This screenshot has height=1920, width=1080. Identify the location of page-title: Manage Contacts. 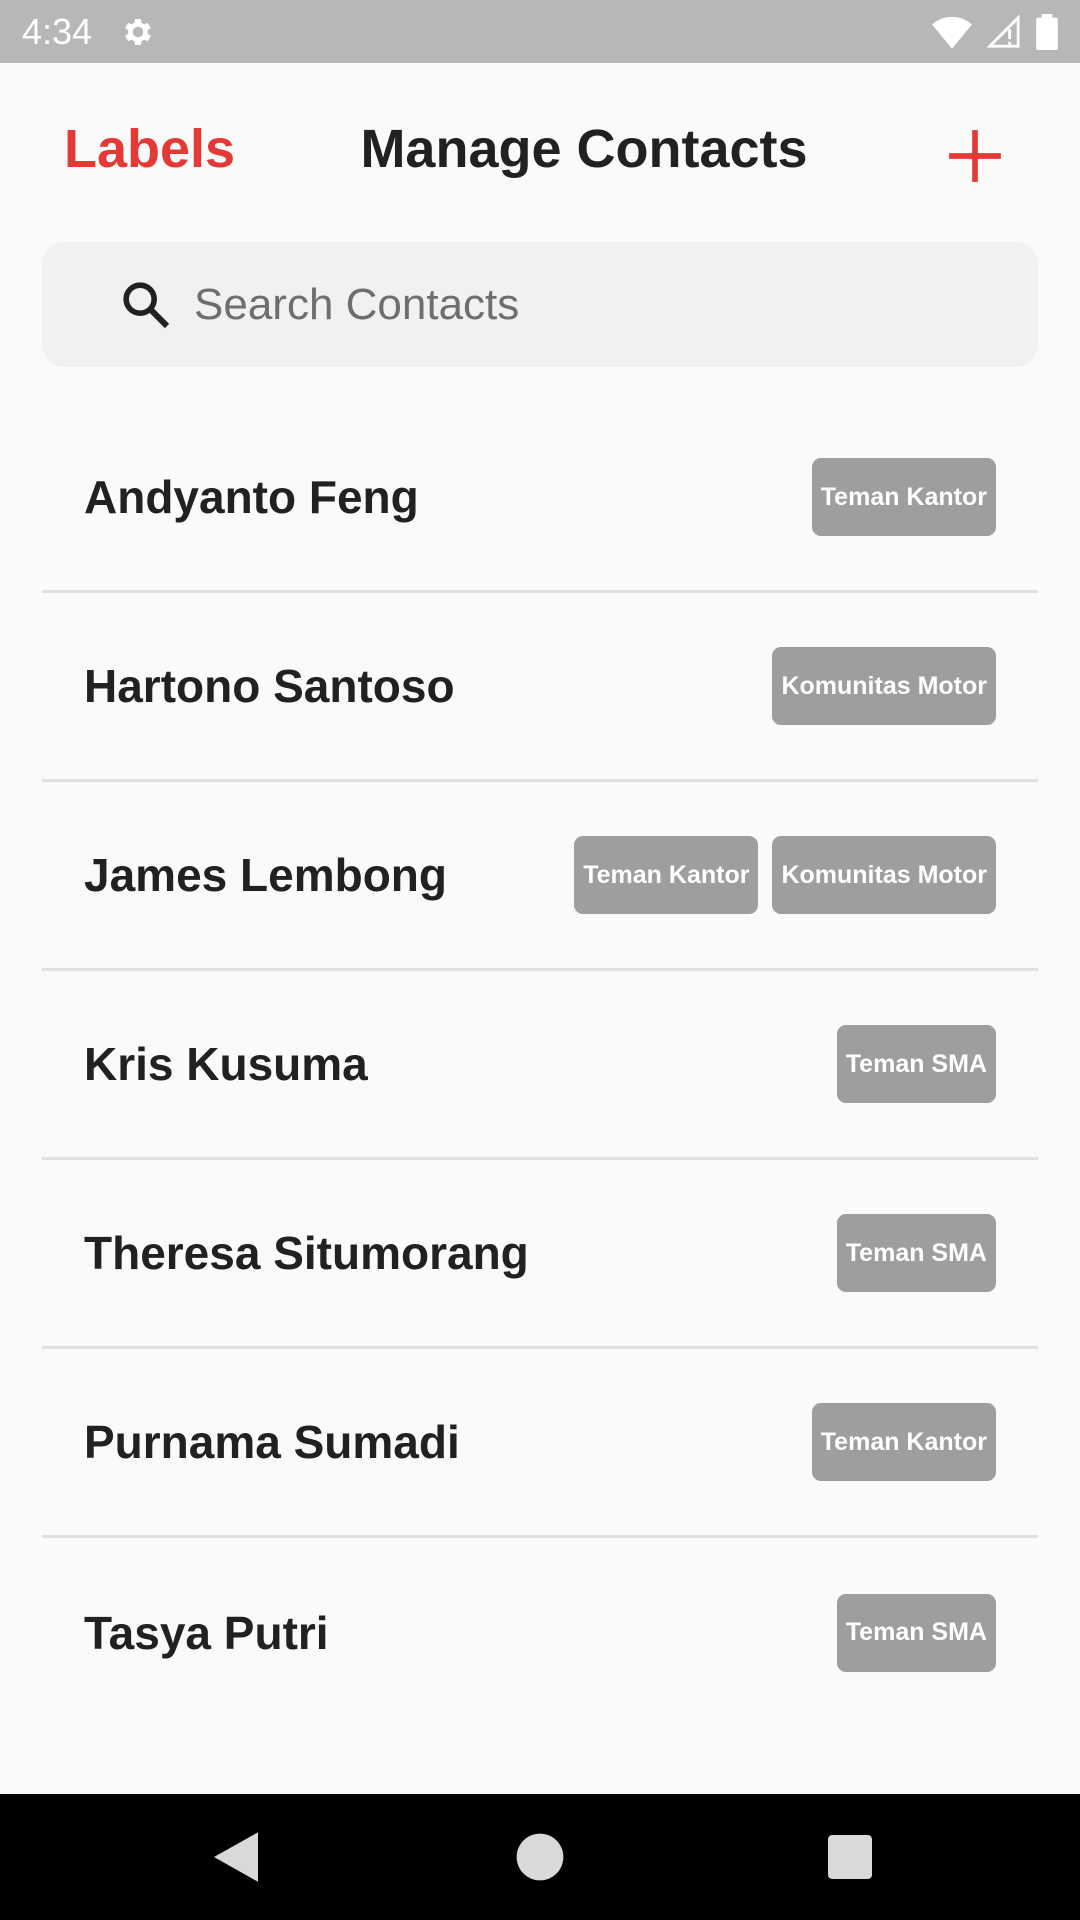
(584, 149).